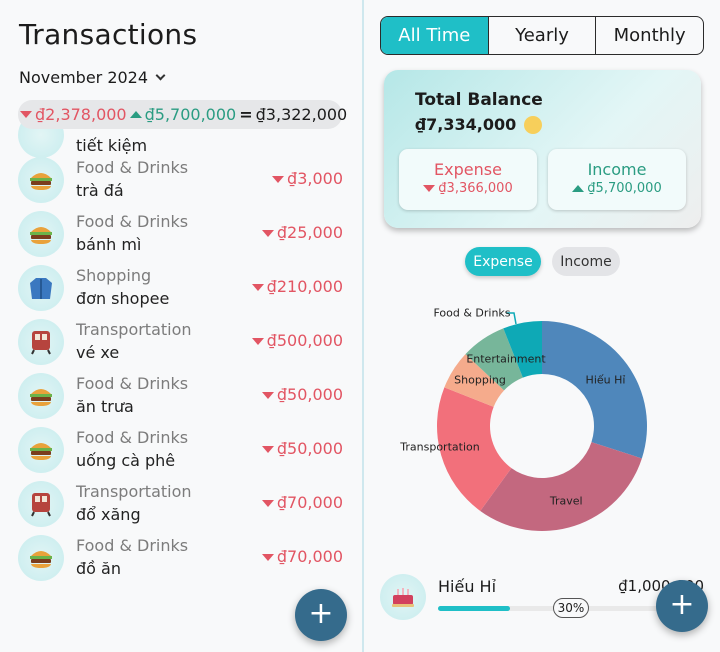 The image size is (720, 652). What do you see at coordinates (100, 190) in the screenshot?
I see `transaction-note: trà đá` at bounding box center [100, 190].